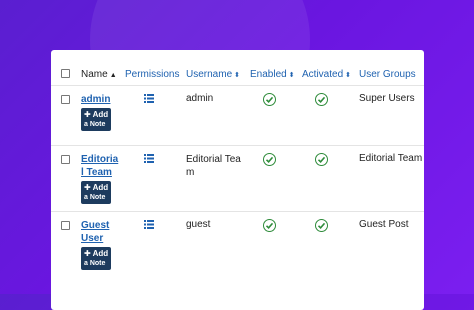 This screenshot has width=474, height=310. I want to click on select-all-checkbox, so click(65, 74).